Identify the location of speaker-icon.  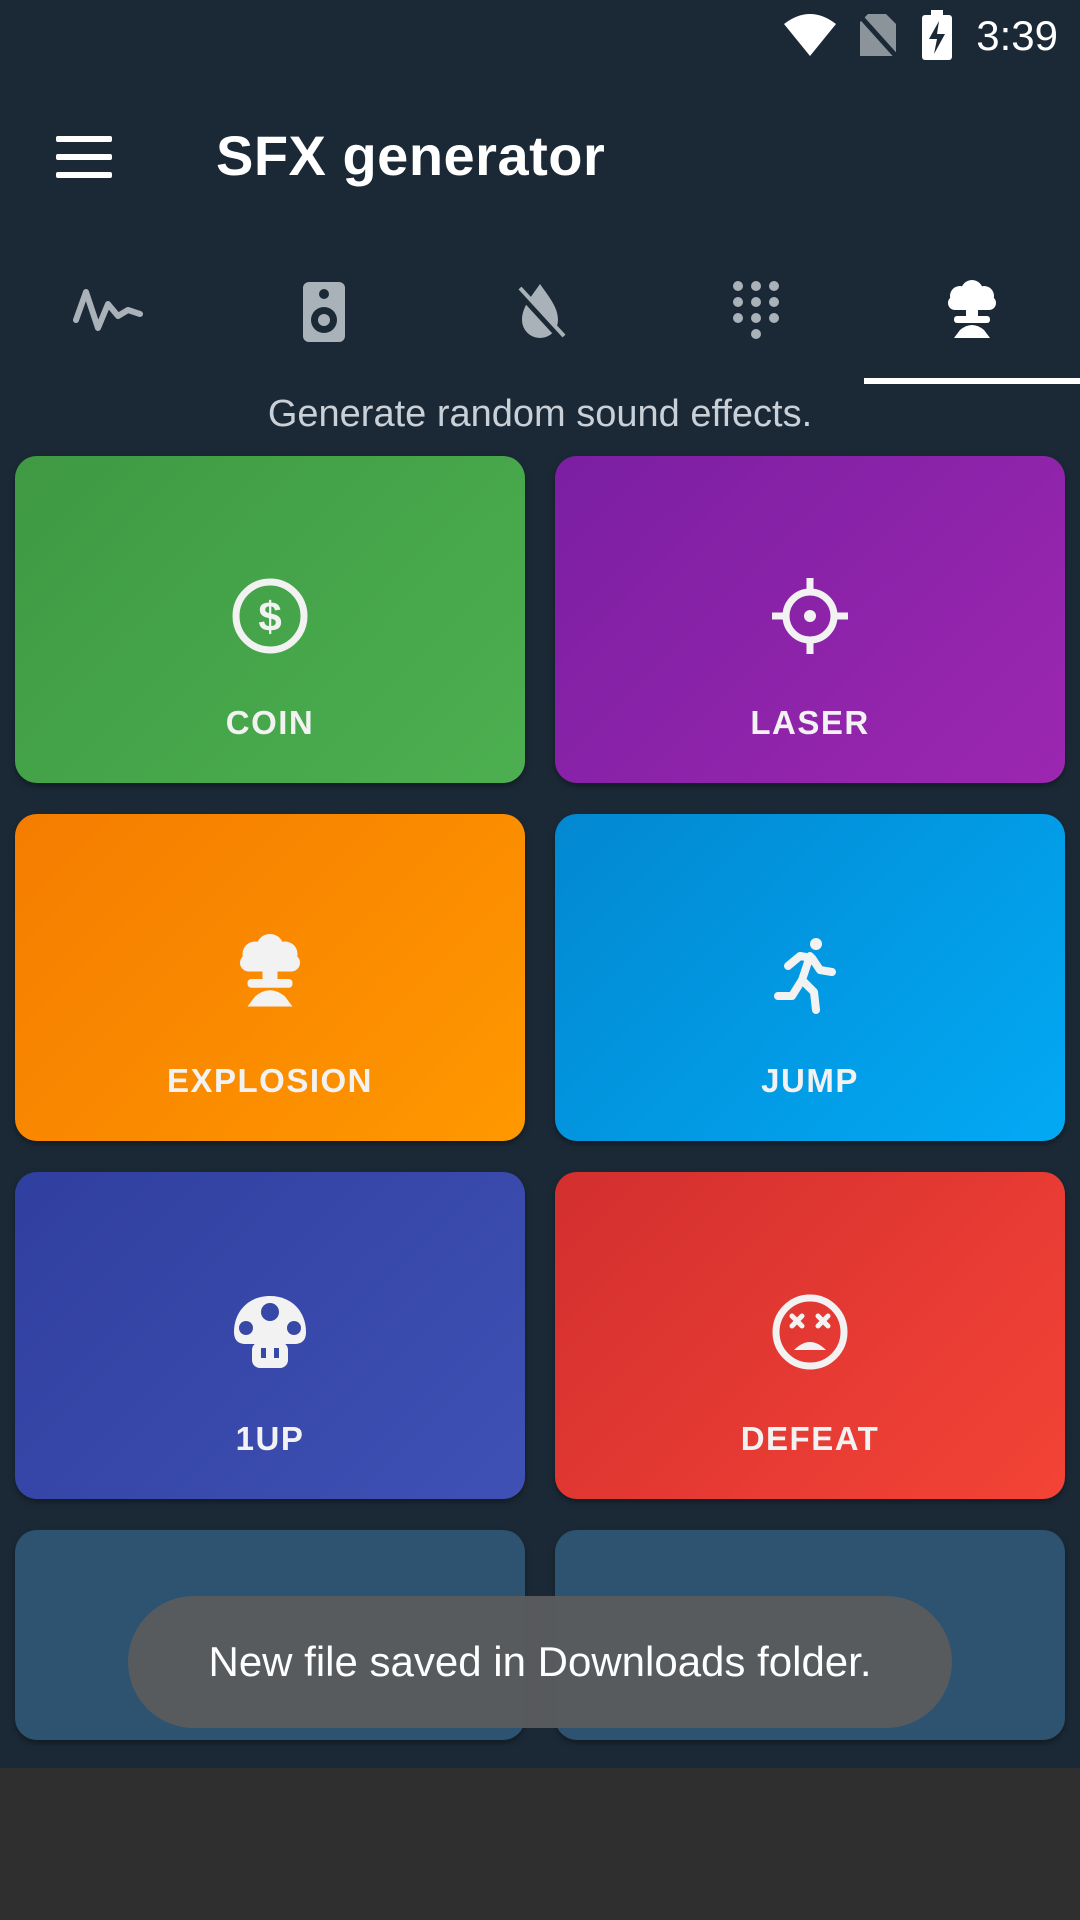
(324, 312).